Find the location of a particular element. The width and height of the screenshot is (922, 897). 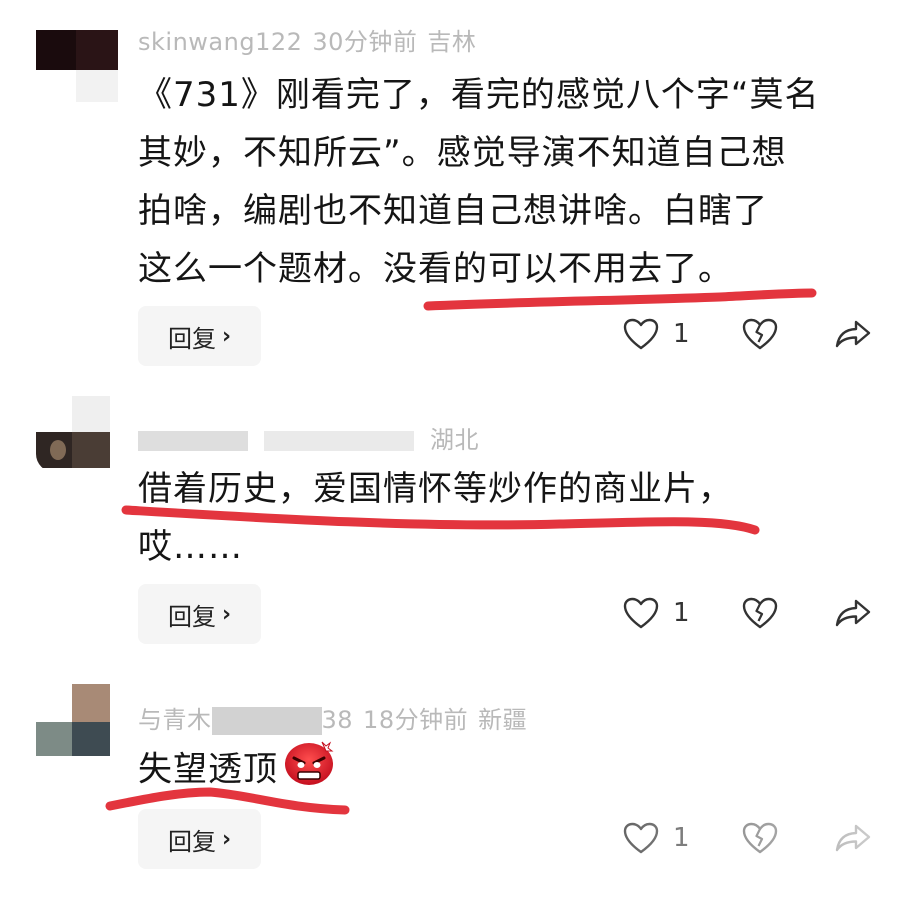

comment-line: 拍啥，编剧也不知道自己想讲啥。白瞎了 is located at coordinates (453, 211).